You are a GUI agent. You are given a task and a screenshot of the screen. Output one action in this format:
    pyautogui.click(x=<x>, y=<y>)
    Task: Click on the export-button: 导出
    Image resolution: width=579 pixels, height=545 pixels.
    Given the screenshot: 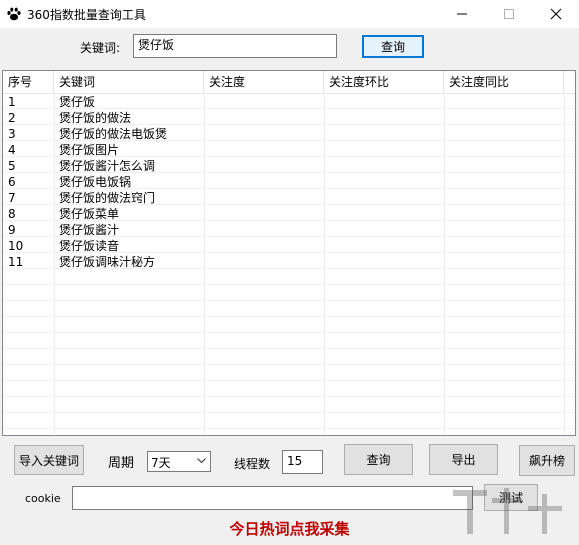 What is the action you would take?
    pyautogui.click(x=463, y=459)
    